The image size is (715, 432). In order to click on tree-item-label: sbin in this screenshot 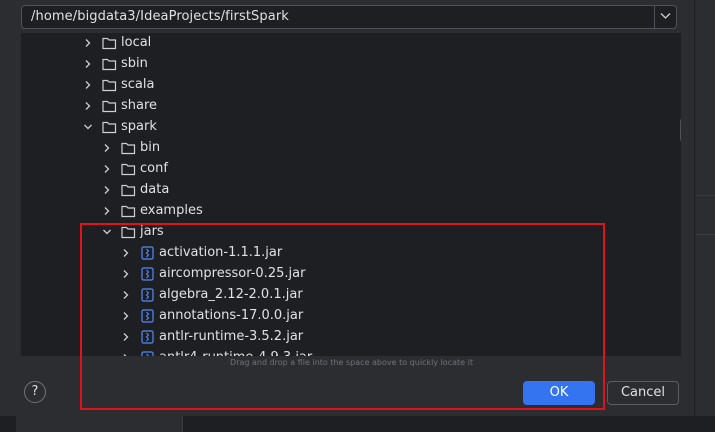, I will do `click(134, 63)`.